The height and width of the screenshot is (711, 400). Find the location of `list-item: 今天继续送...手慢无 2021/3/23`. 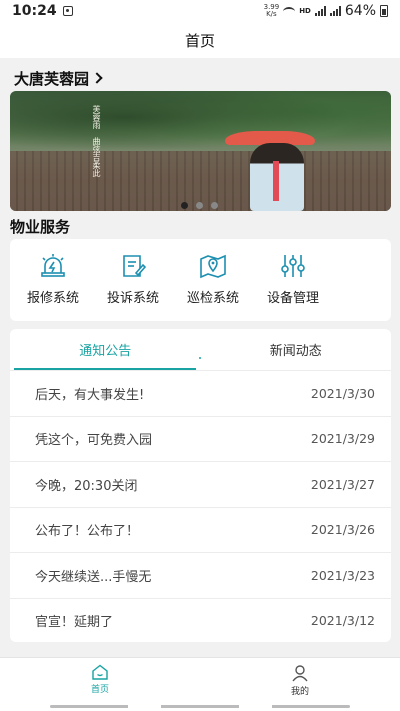

list-item: 今天继续送...手慢无 2021/3/23 is located at coordinates (200, 575).